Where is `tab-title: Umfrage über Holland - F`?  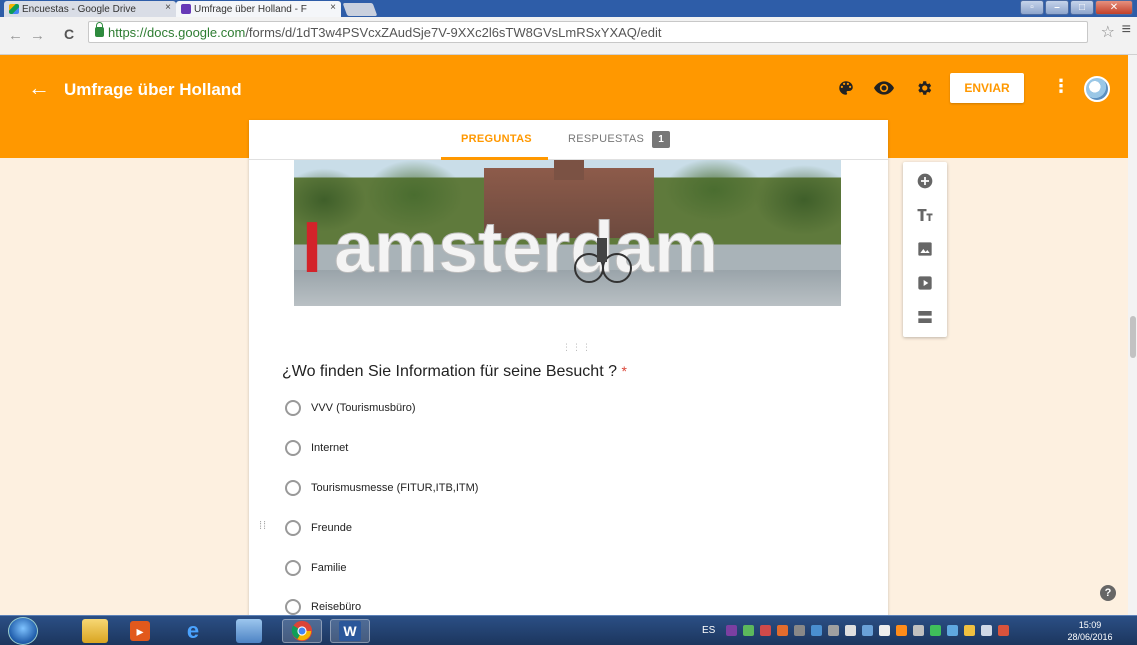
tab-title: Umfrage über Holland - F is located at coordinates (250, 9).